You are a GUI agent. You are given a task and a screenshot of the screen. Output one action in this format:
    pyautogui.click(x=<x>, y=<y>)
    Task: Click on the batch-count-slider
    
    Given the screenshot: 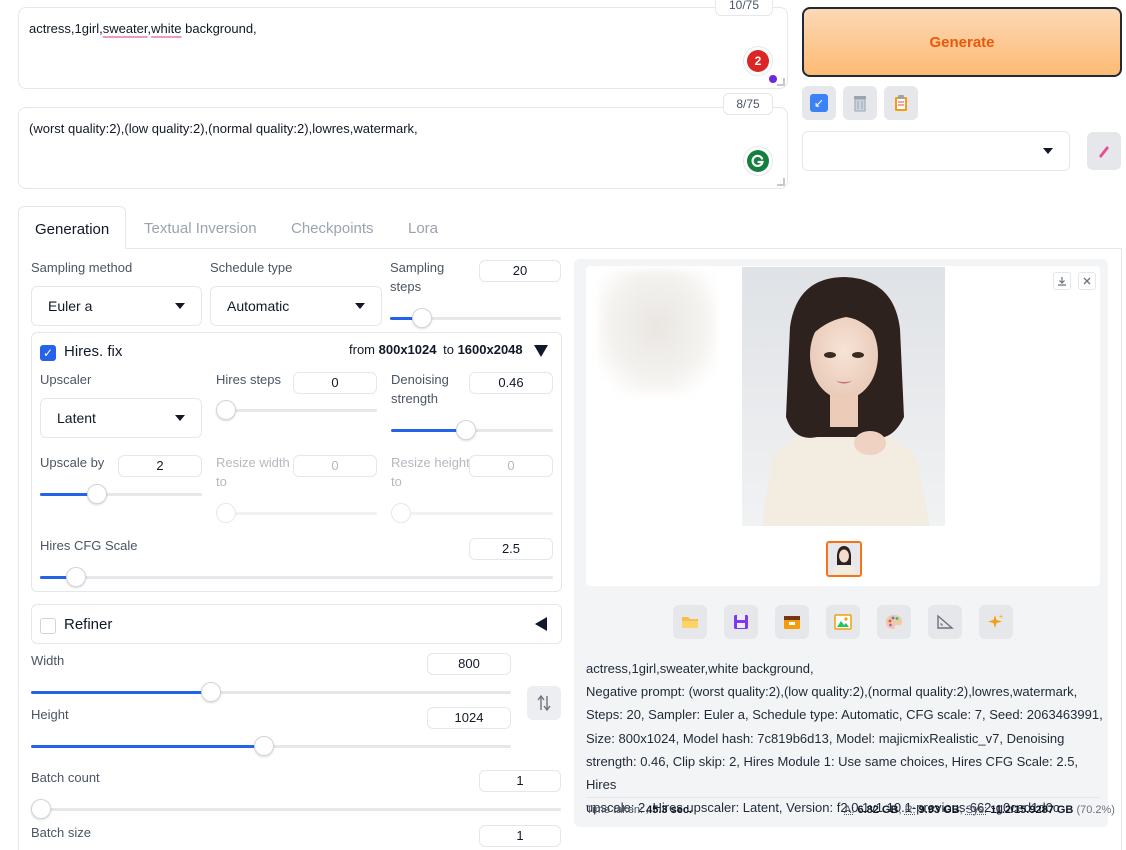 What is the action you would take?
    pyautogui.click(x=296, y=809)
    